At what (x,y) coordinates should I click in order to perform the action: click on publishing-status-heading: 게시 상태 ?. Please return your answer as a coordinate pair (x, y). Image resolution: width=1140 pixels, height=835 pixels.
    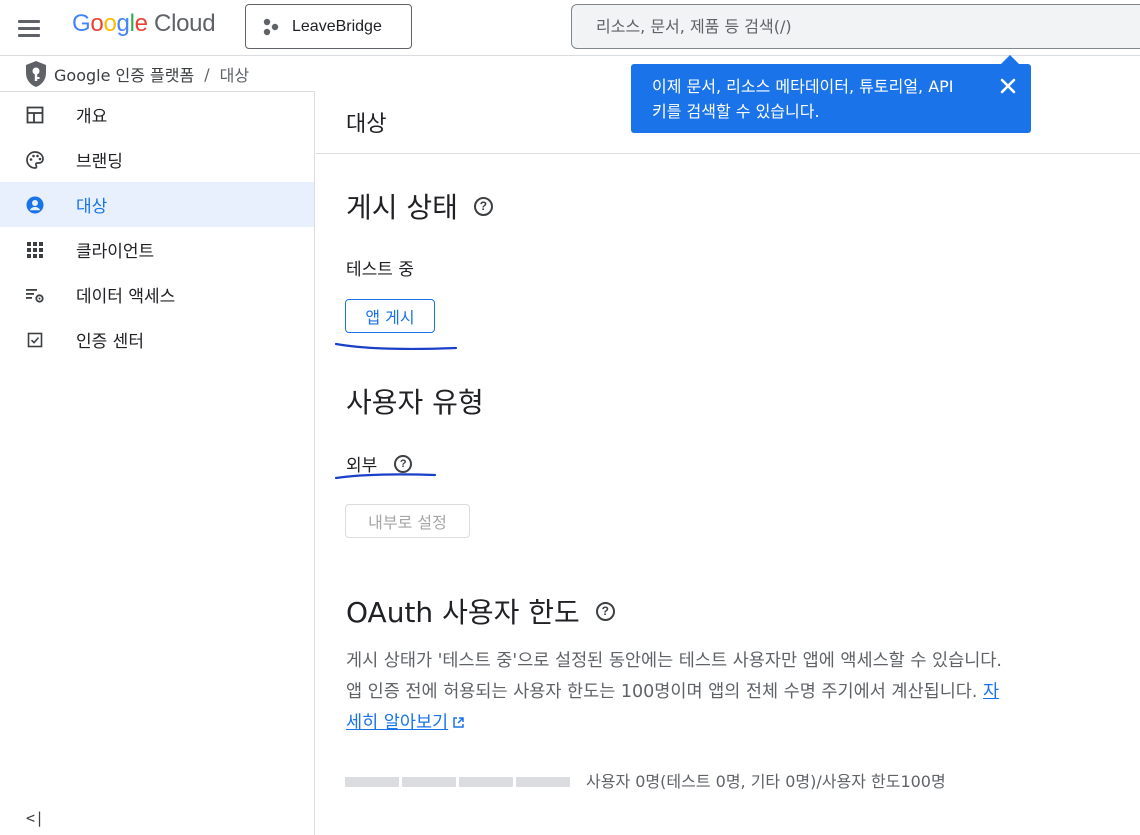
    Looking at the image, I should click on (419, 206).